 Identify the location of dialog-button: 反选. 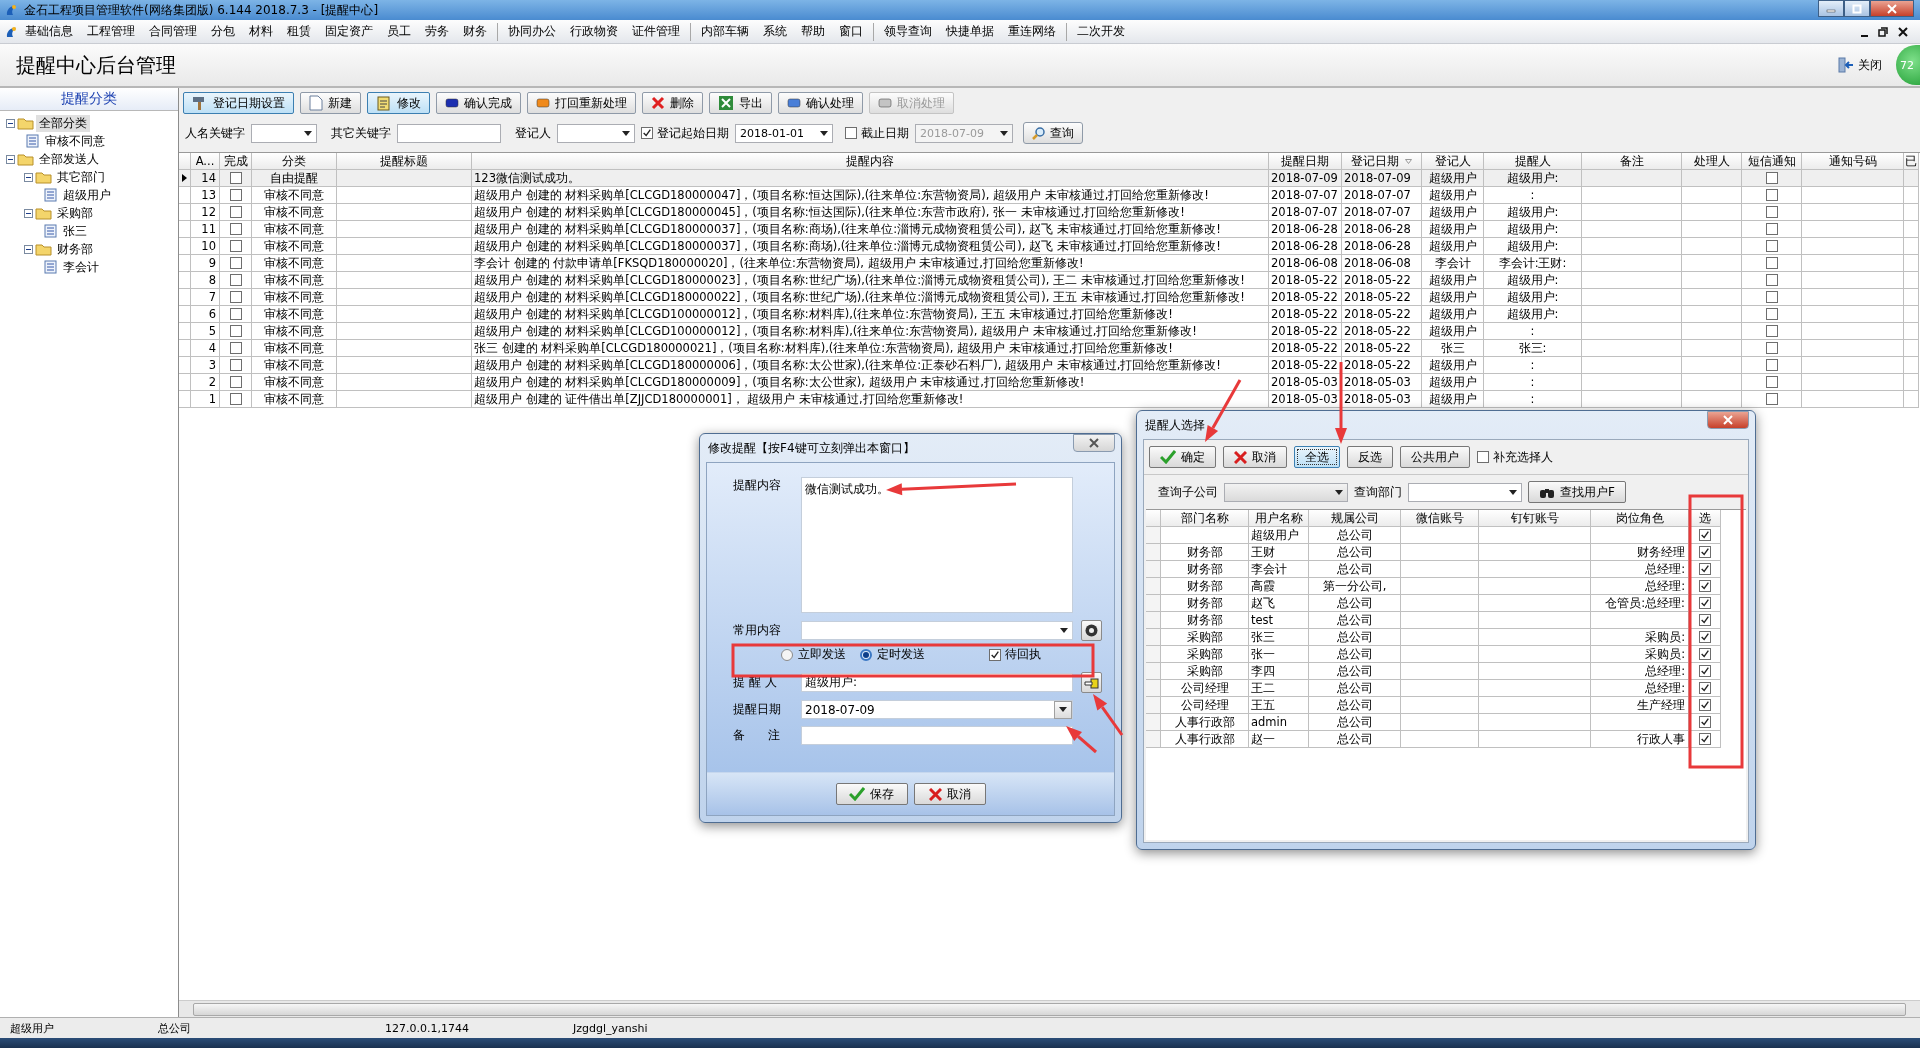
(1370, 457).